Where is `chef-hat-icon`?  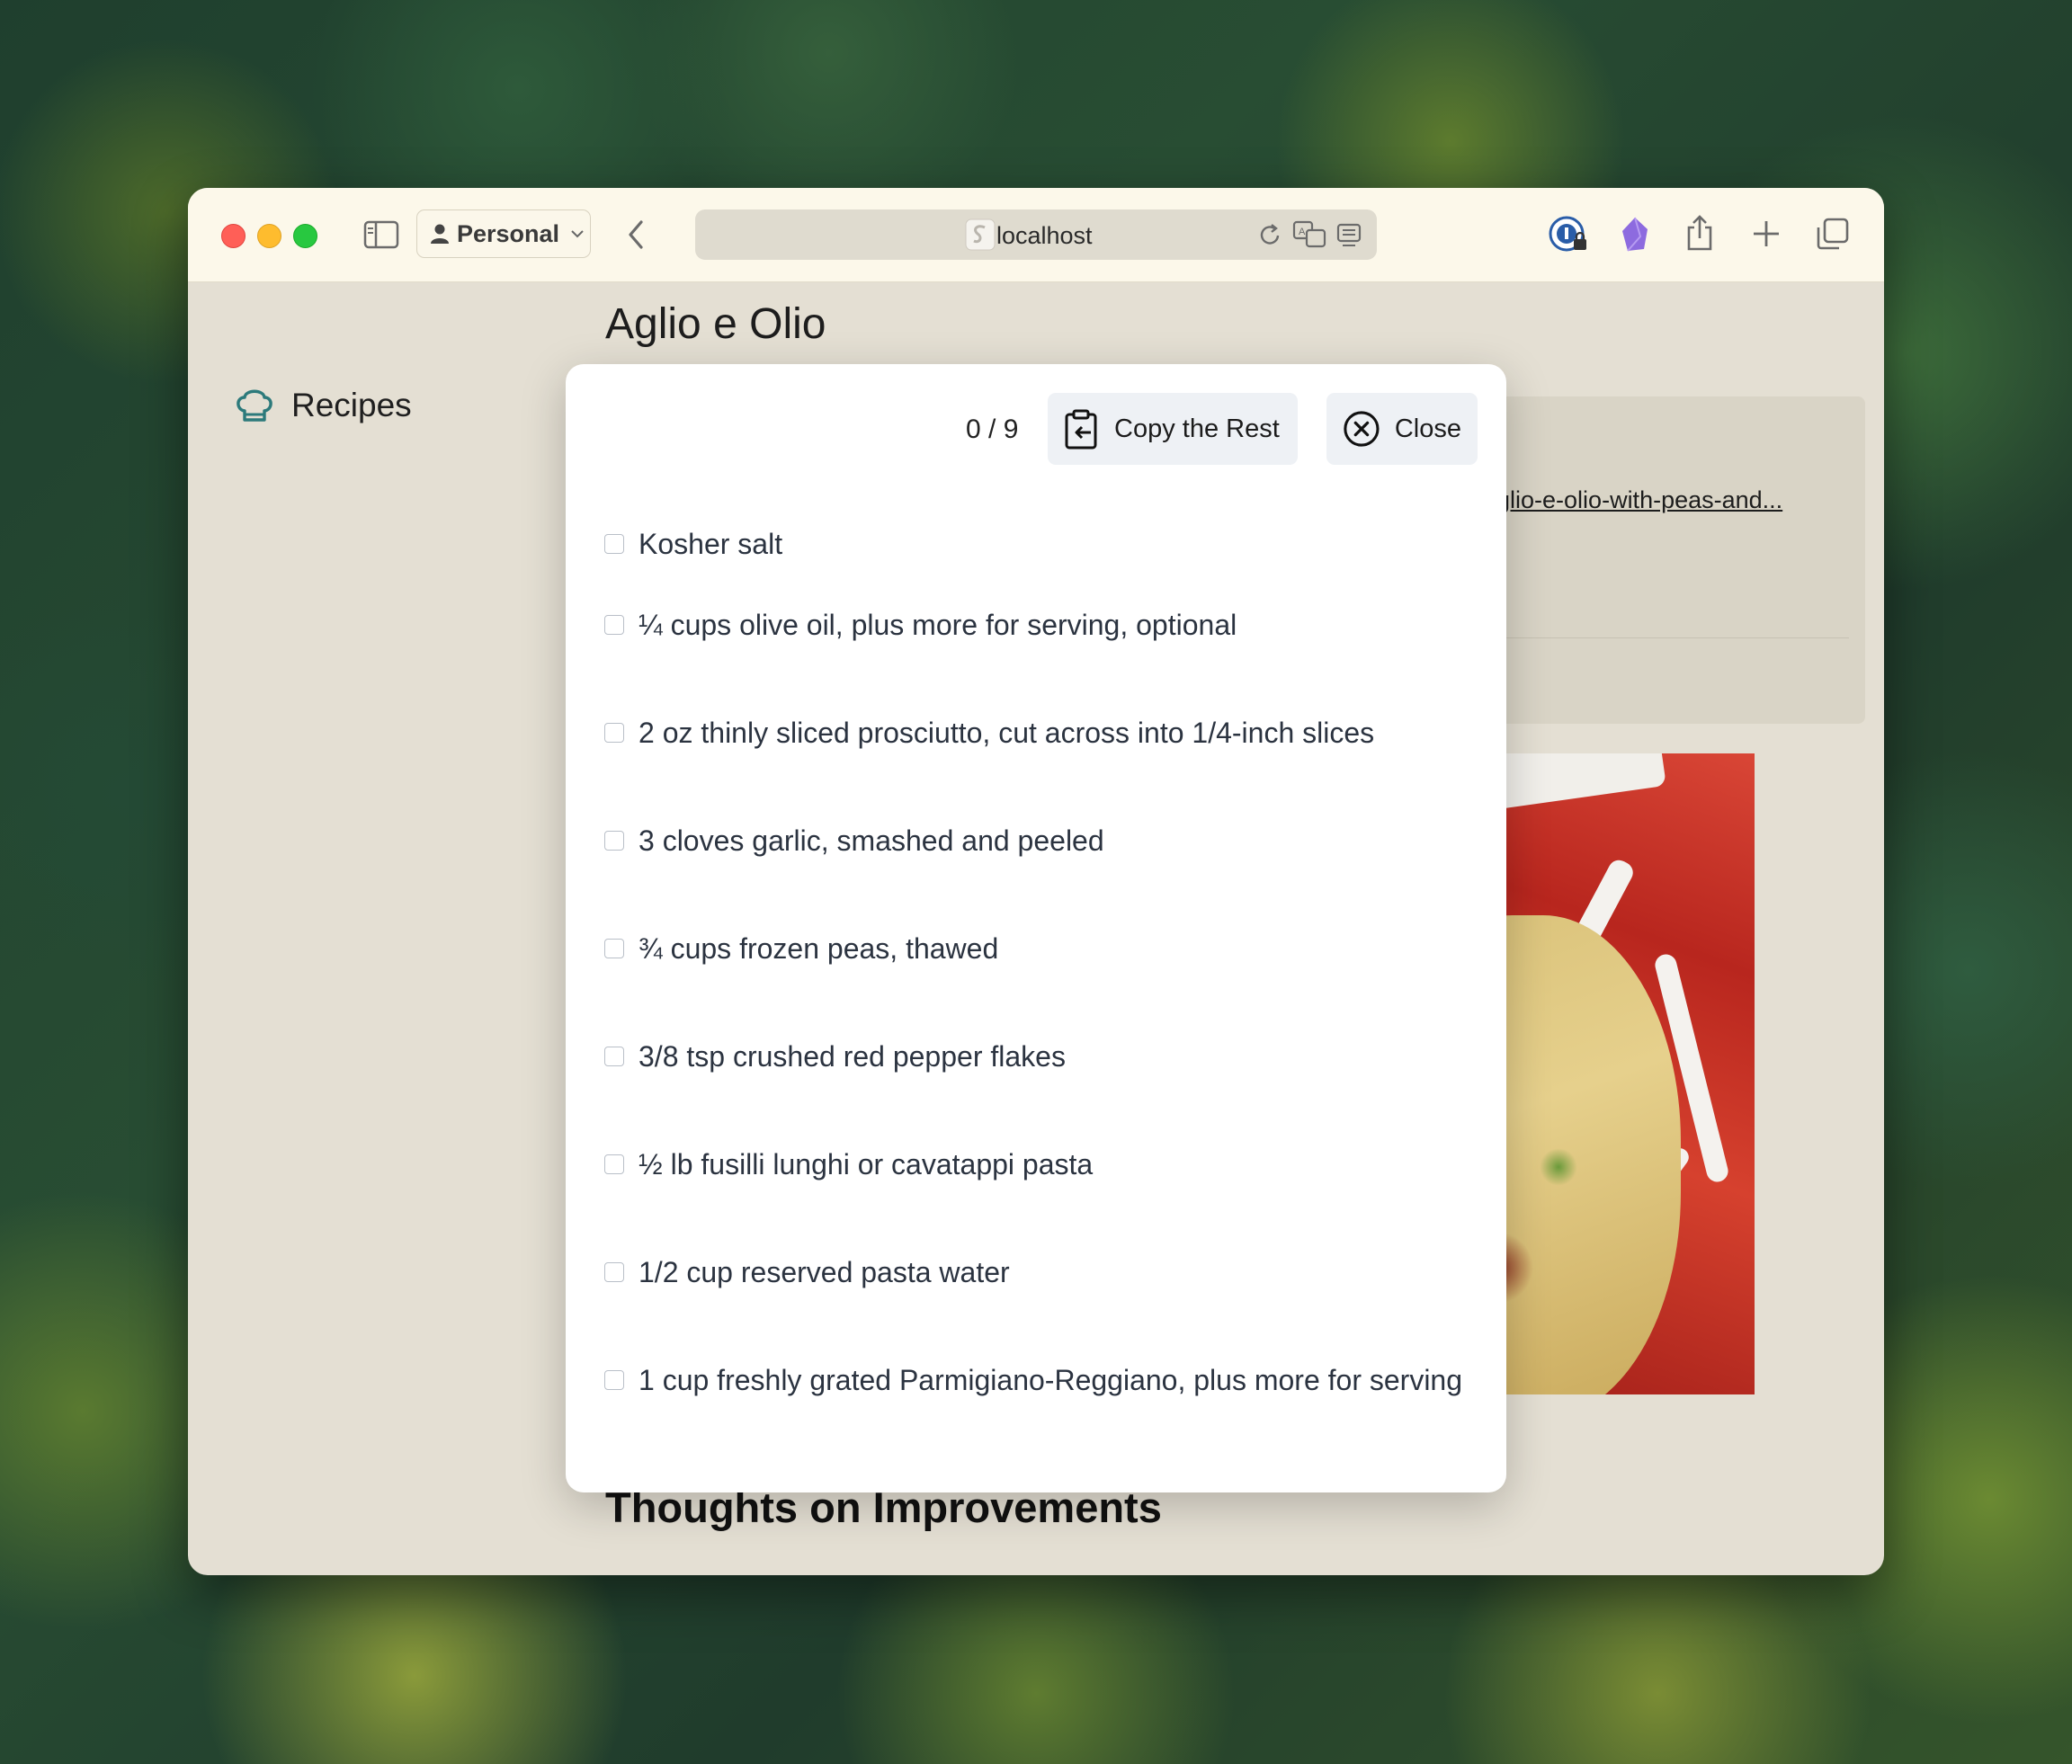 chef-hat-icon is located at coordinates (254, 405).